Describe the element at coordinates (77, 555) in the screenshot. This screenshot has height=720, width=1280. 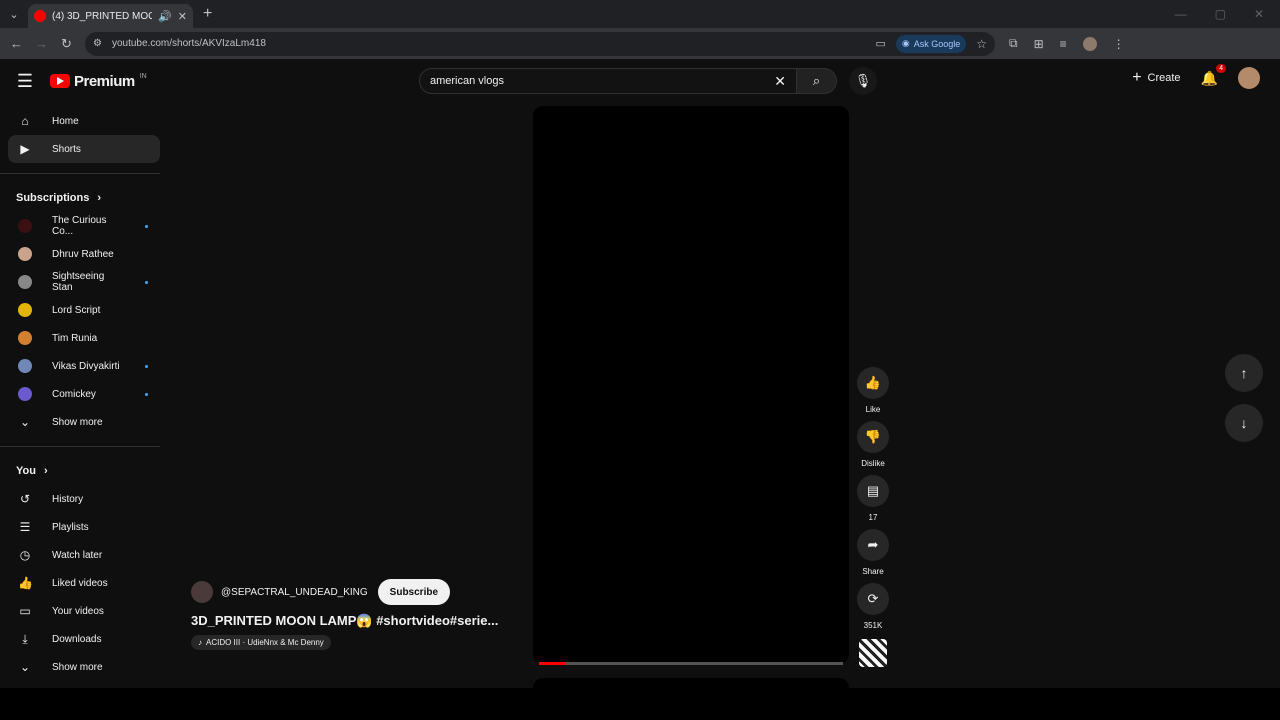
I see `sidebar-item-label: Watch later` at that location.